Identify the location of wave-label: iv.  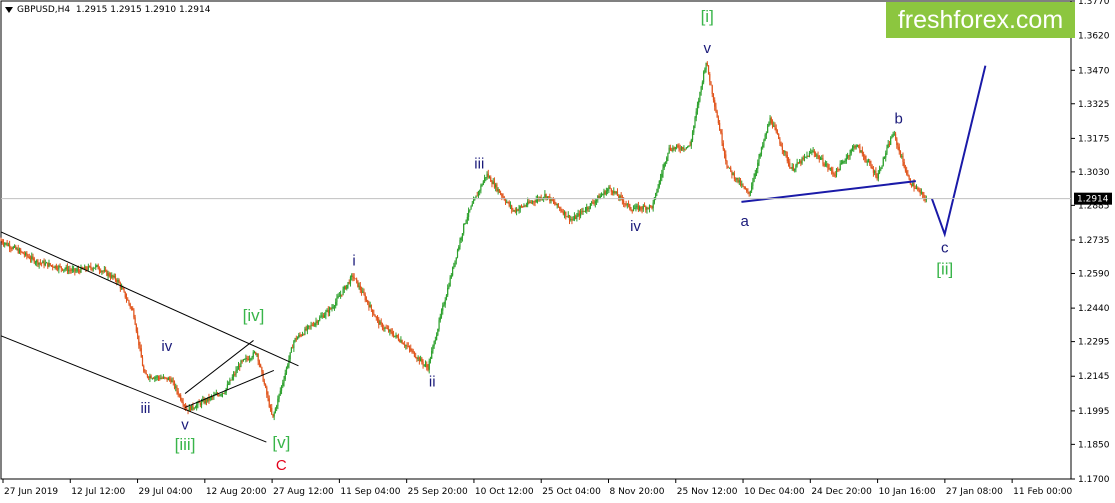
(635, 226).